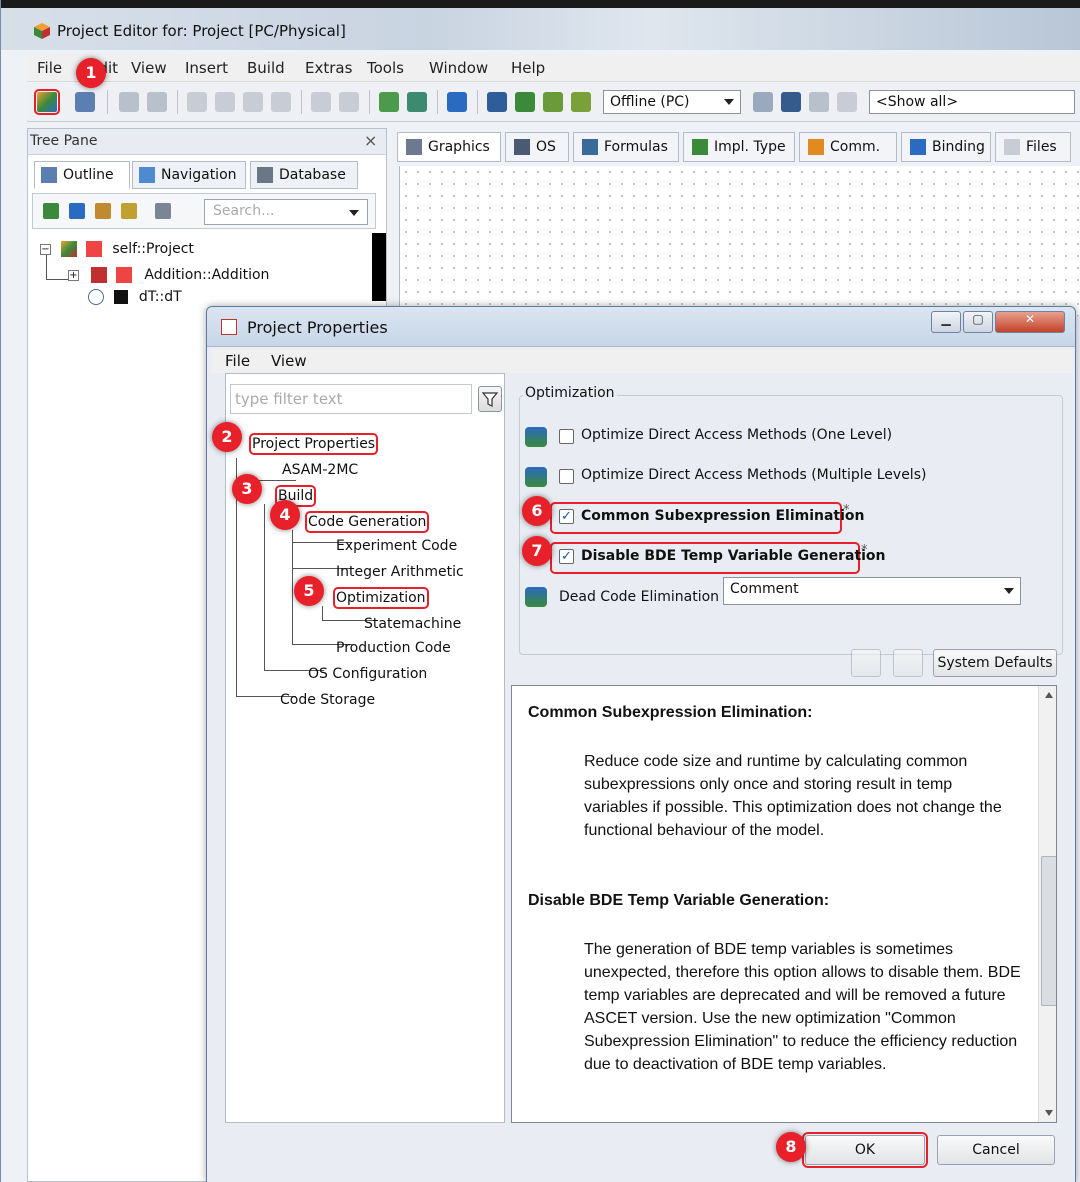 Image resolution: width=1080 pixels, height=1182 pixels. What do you see at coordinates (129, 211) in the screenshot?
I see `collapse-all-icon` at bounding box center [129, 211].